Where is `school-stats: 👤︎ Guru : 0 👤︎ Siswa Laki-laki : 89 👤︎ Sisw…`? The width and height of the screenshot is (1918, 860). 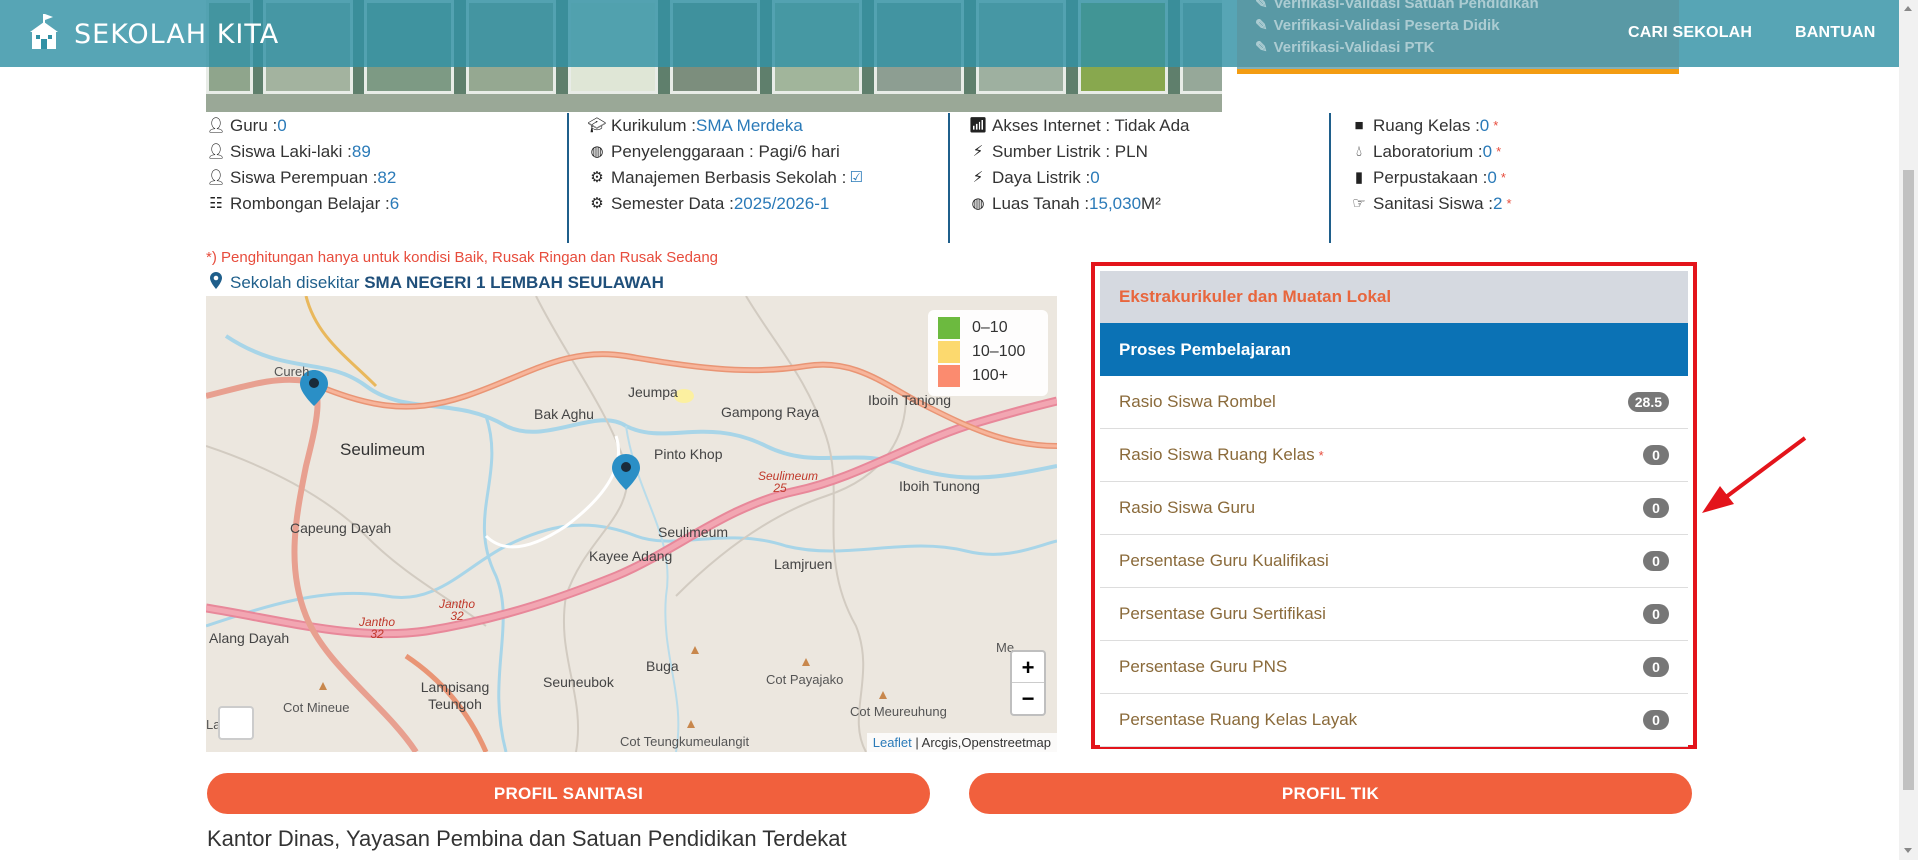
school-stats: 👤︎ Guru : 0 👤︎ Siswa Laki-laki : 89 👤︎ Sisw… is located at coordinates (946, 178).